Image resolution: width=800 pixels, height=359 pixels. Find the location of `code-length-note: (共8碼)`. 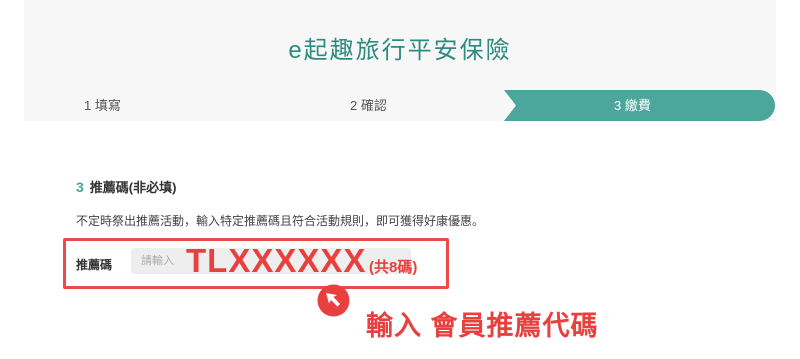

code-length-note: (共8碼) is located at coordinates (393, 267).